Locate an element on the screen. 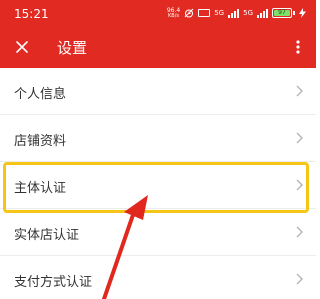 The width and height of the screenshot is (320, 299). close-icon is located at coordinates (22, 47).